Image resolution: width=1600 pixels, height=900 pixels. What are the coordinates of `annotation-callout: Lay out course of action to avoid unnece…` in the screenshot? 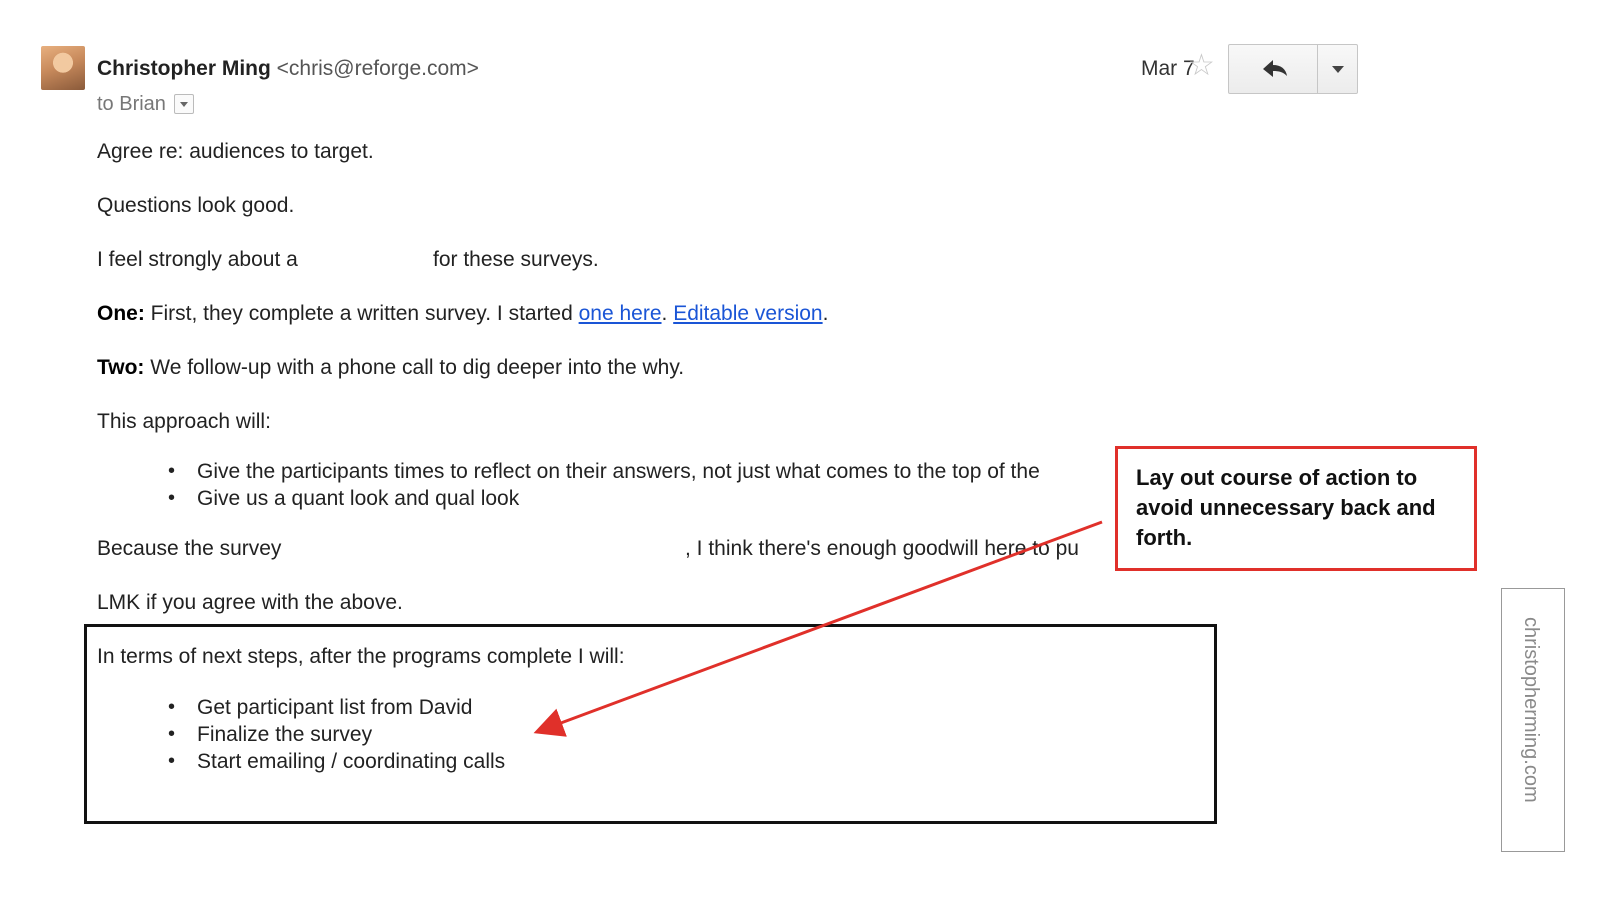 It's located at (1296, 508).